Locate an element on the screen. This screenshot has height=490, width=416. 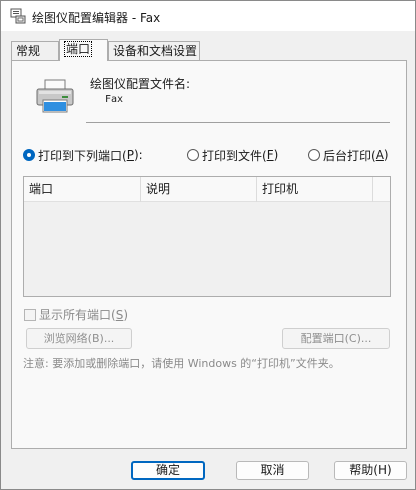
tab-port: 端口 is located at coordinates (83, 50).